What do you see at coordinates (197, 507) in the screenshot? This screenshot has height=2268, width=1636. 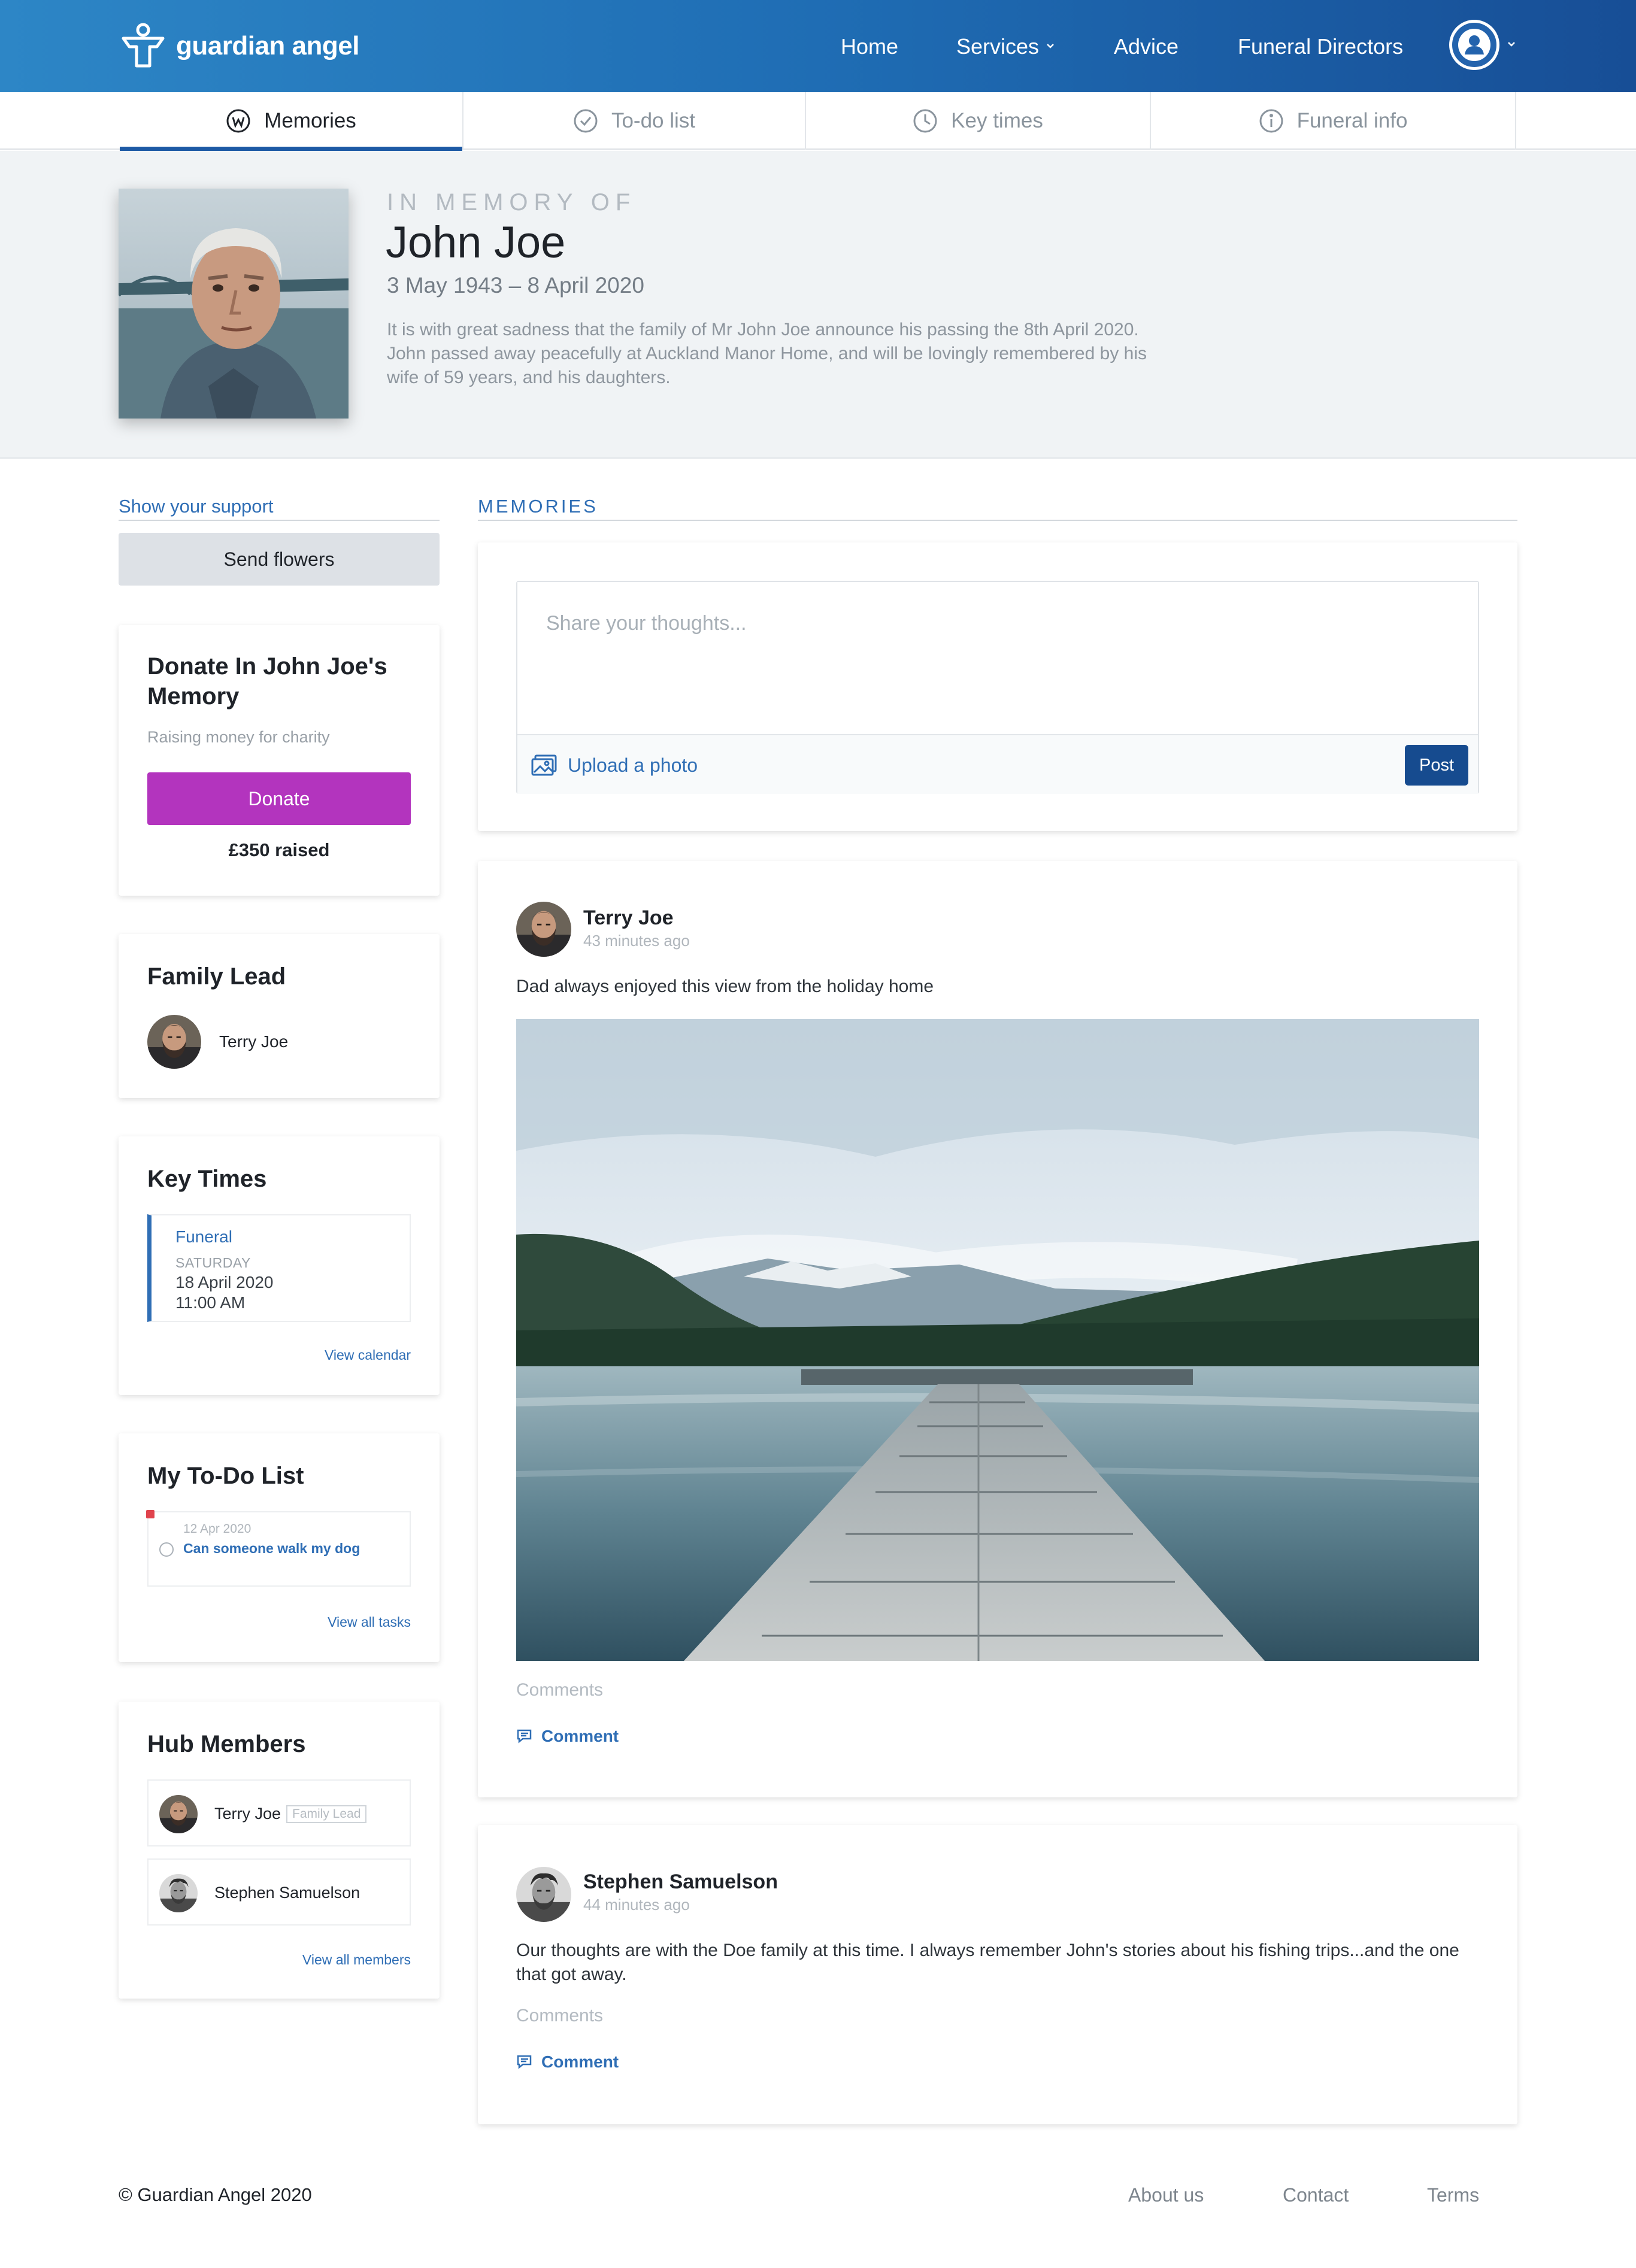 I see `support-heading: Show your support` at bounding box center [197, 507].